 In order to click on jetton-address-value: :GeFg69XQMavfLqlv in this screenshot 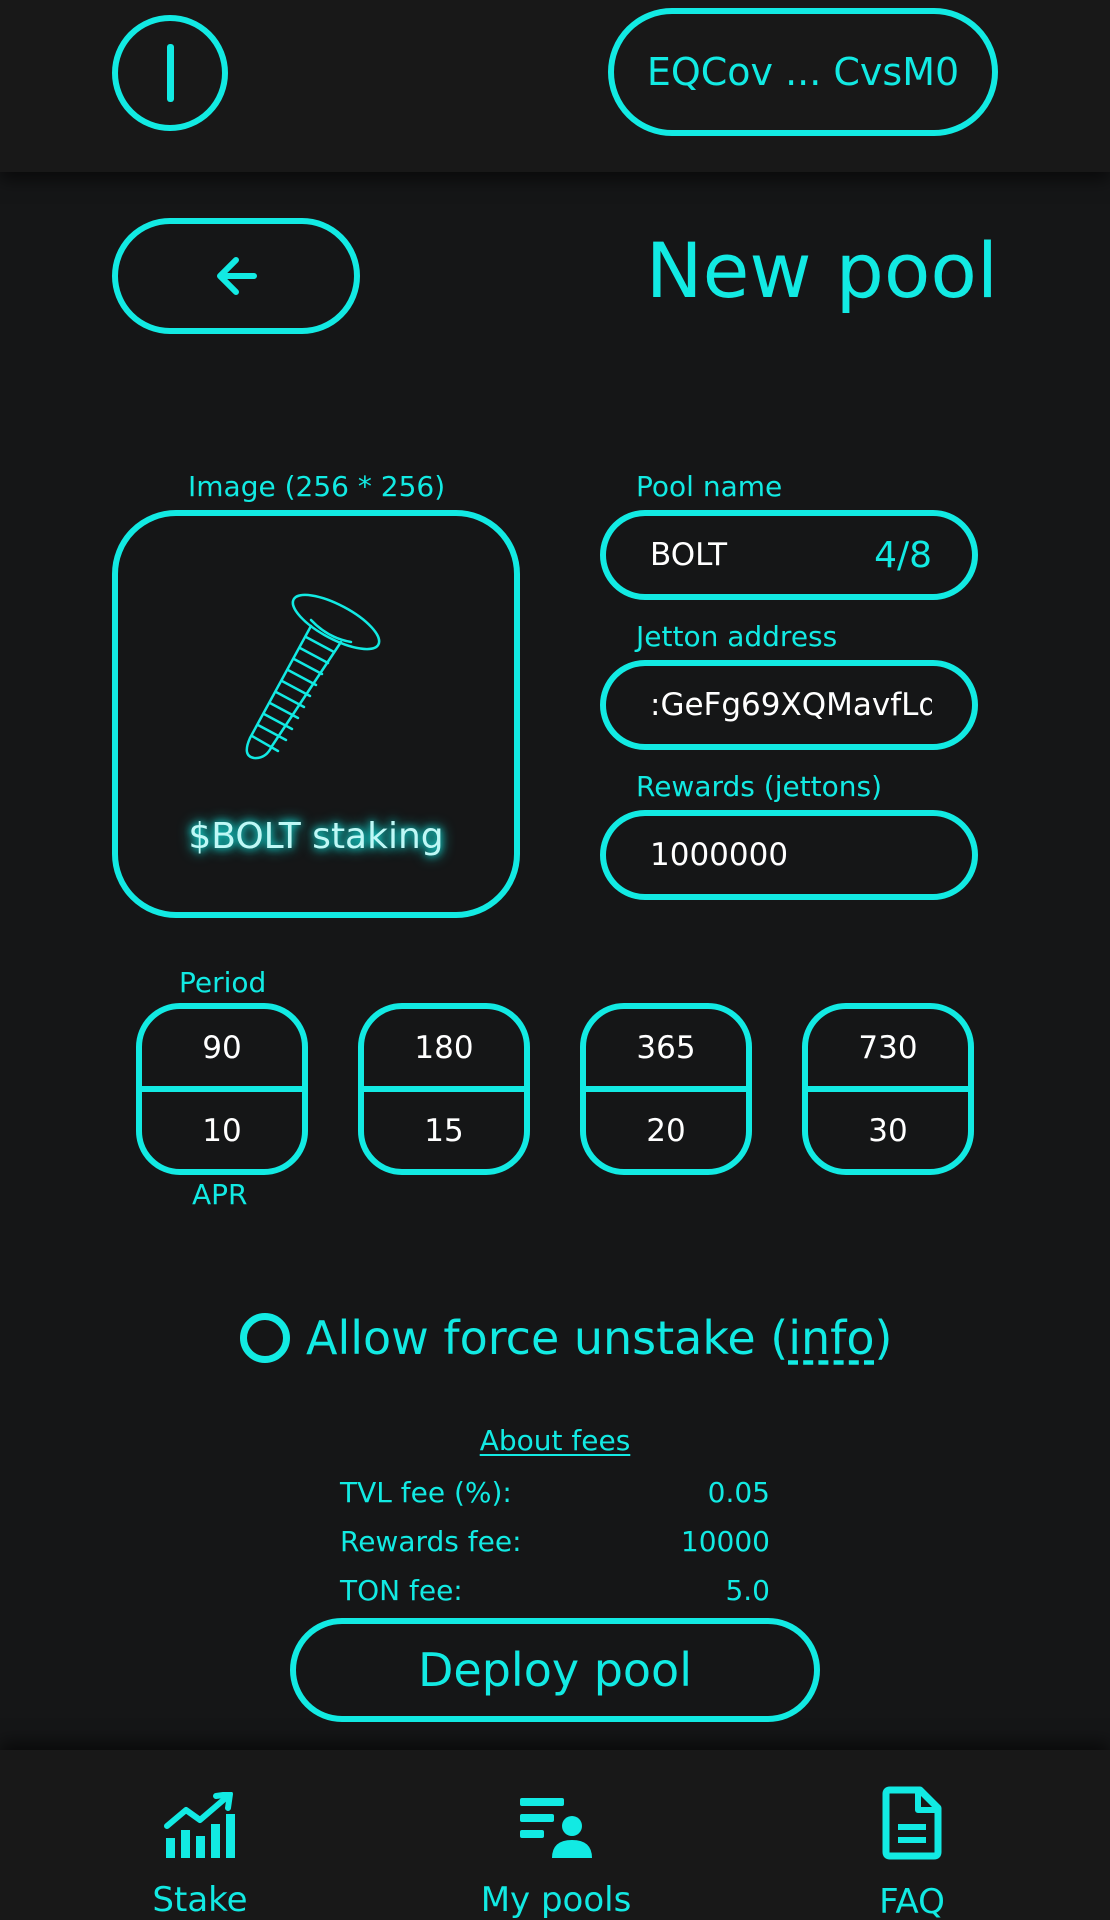, I will do `click(791, 705)`.